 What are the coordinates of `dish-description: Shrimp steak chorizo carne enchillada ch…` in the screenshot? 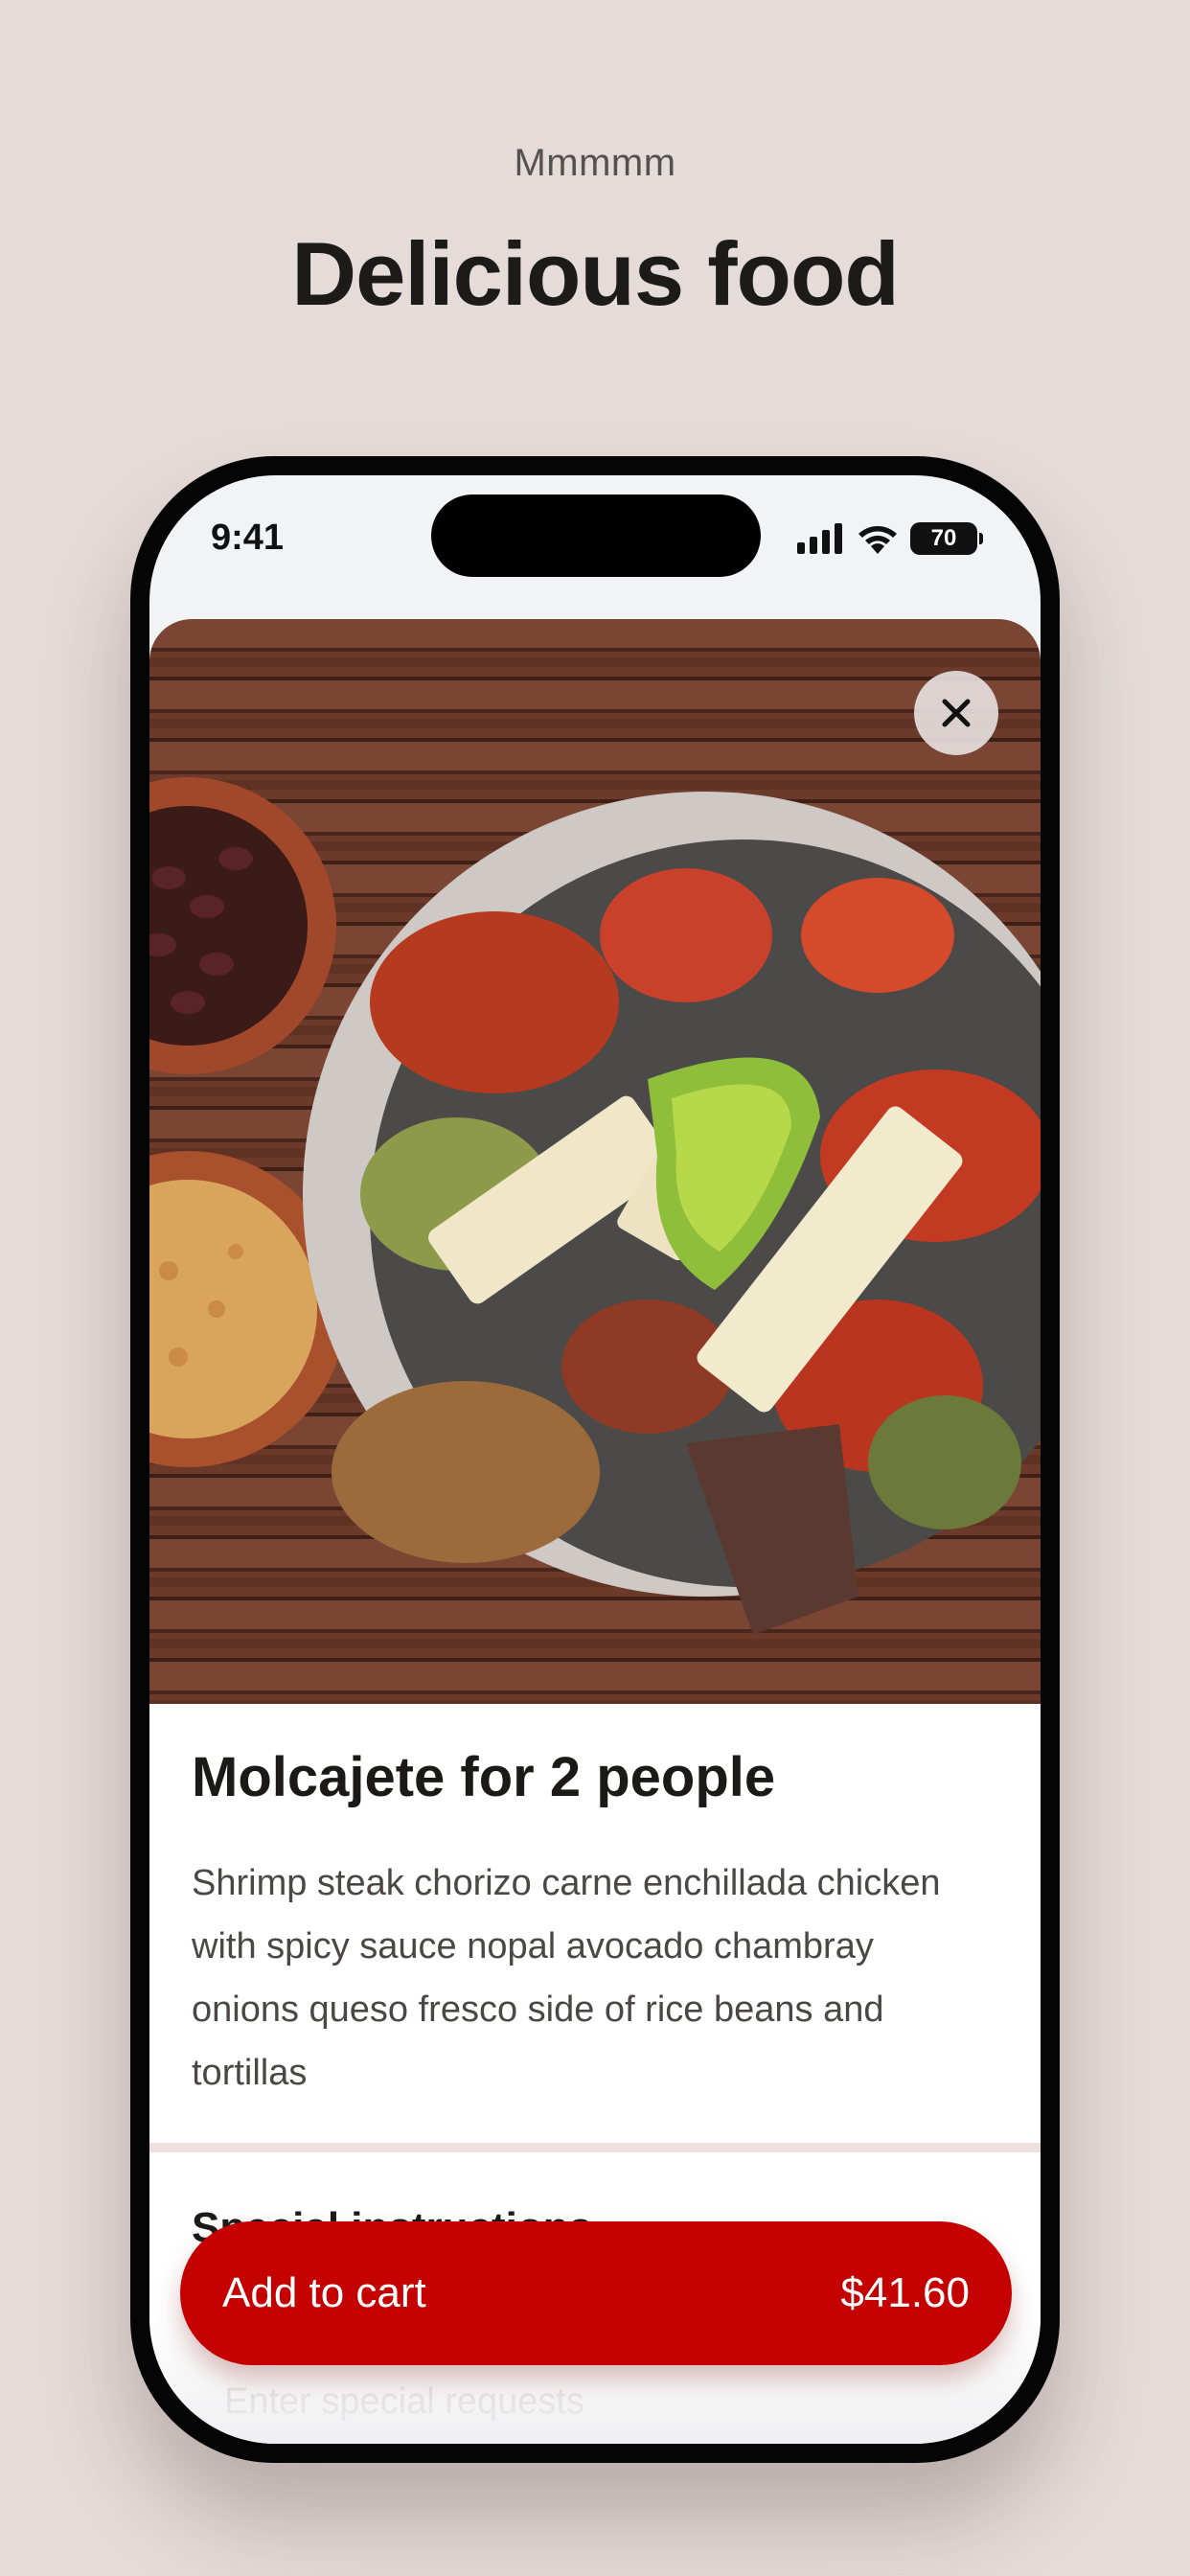 It's located at (567, 1978).